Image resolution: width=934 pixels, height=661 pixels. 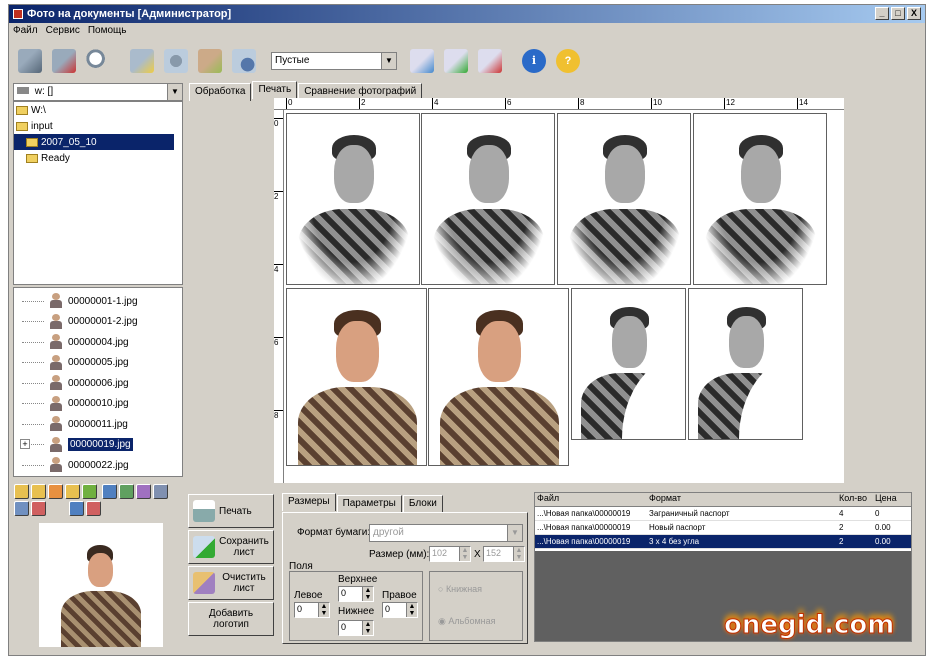 I want to click on bottom-label: Нижнее, so click(x=356, y=611).